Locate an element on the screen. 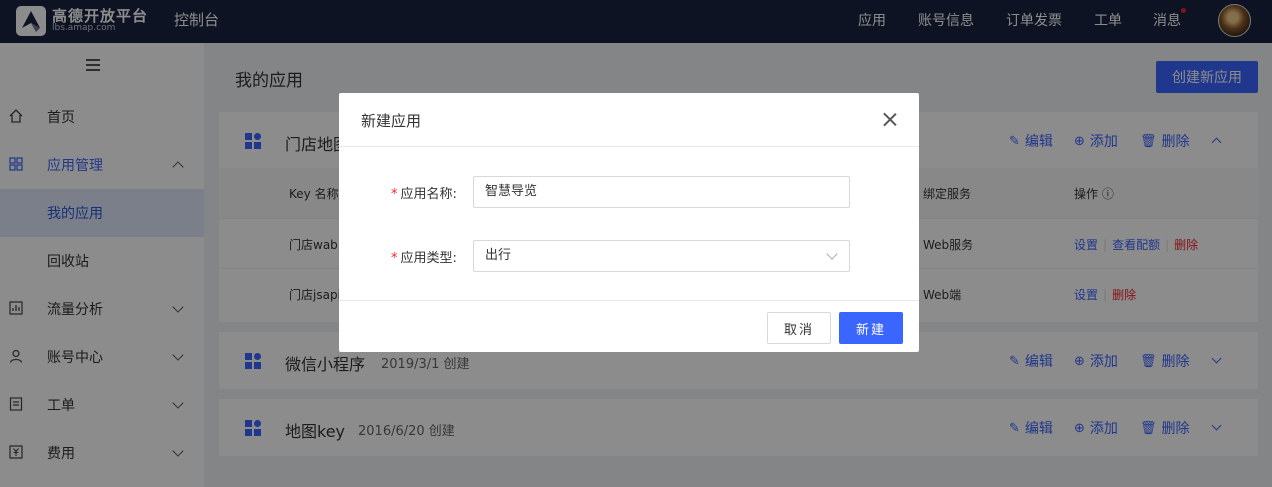  app-name-input: 智慧导览 is located at coordinates (661, 192).